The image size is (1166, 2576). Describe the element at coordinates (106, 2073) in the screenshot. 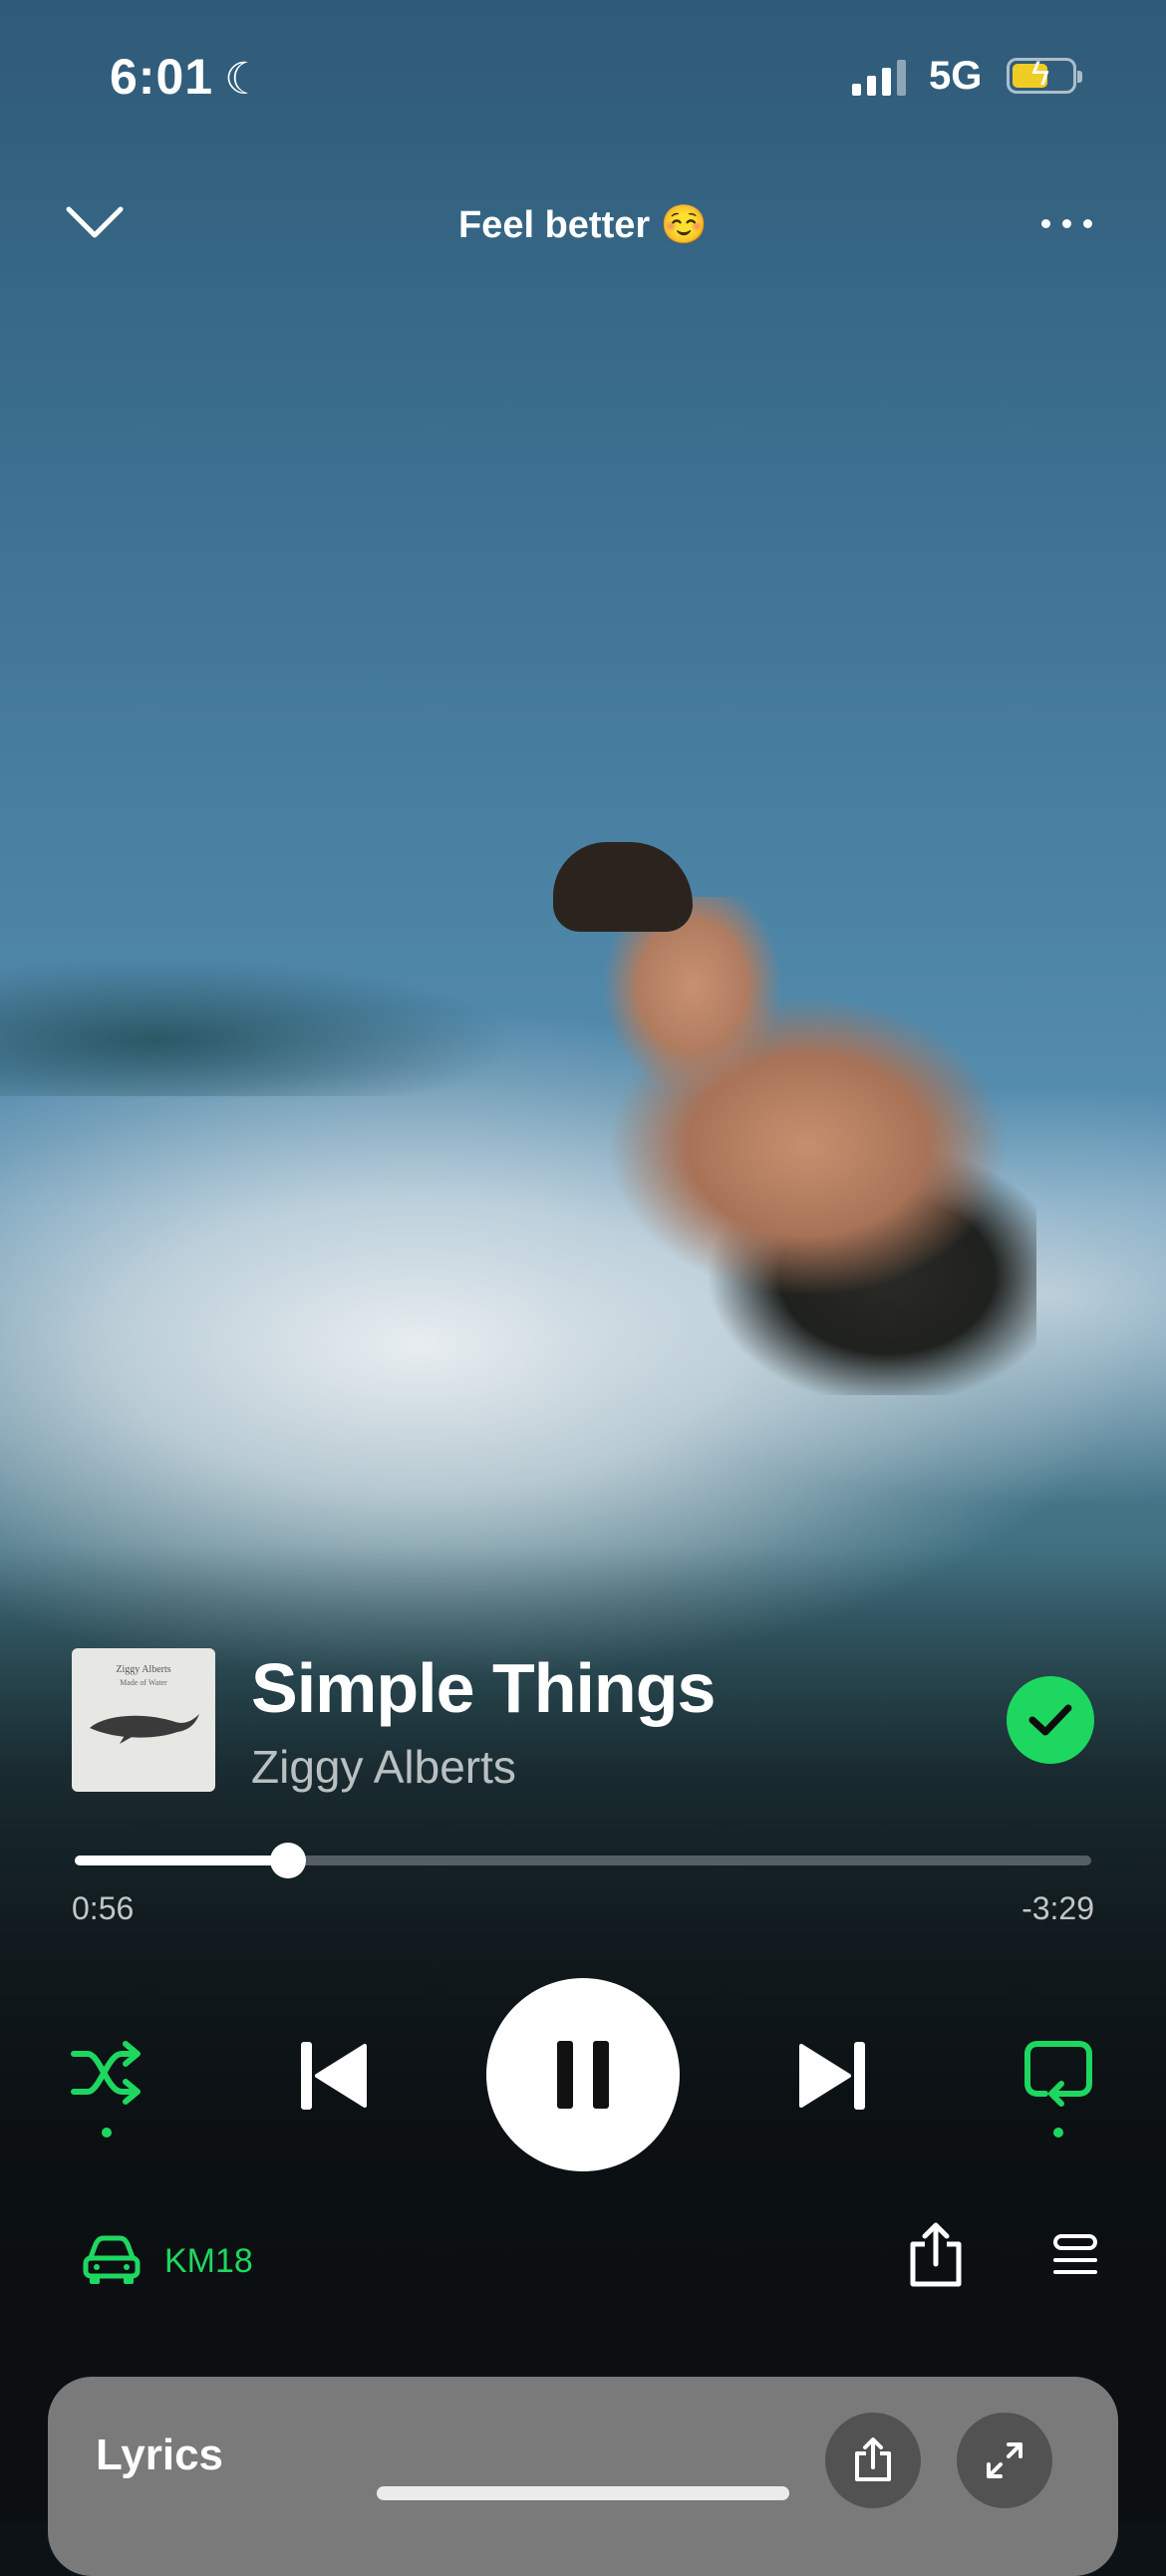

I see `shuffle-icon` at that location.